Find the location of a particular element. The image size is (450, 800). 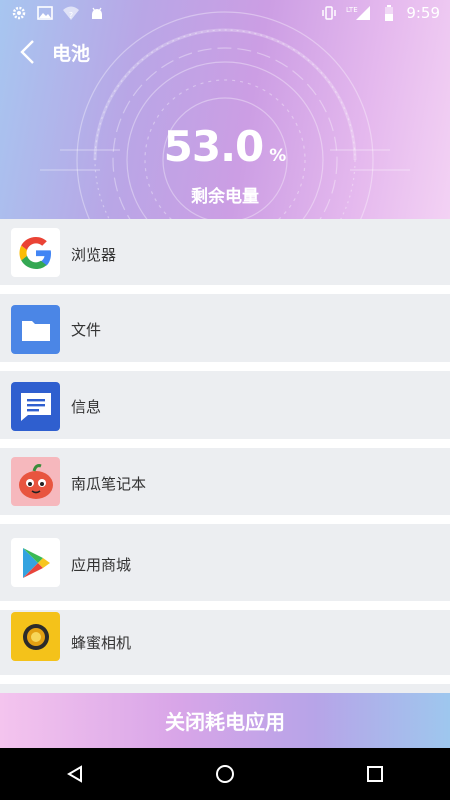

list-item: 浏览器 is located at coordinates (225, 252).